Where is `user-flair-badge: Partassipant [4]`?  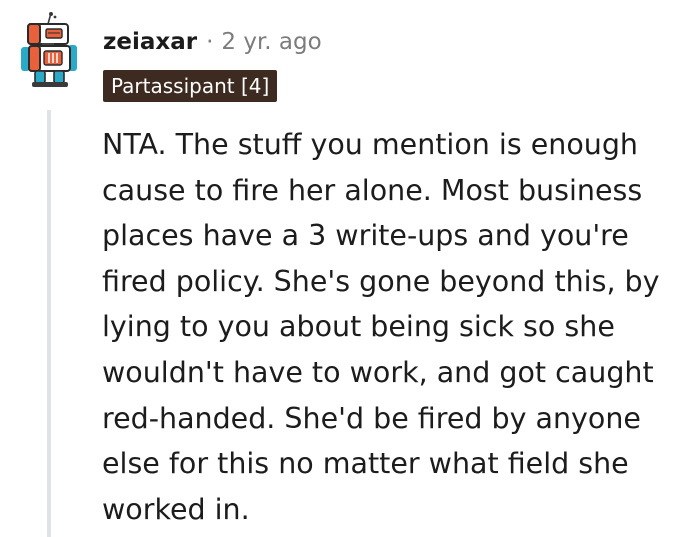 user-flair-badge: Partassipant [4] is located at coordinates (190, 86).